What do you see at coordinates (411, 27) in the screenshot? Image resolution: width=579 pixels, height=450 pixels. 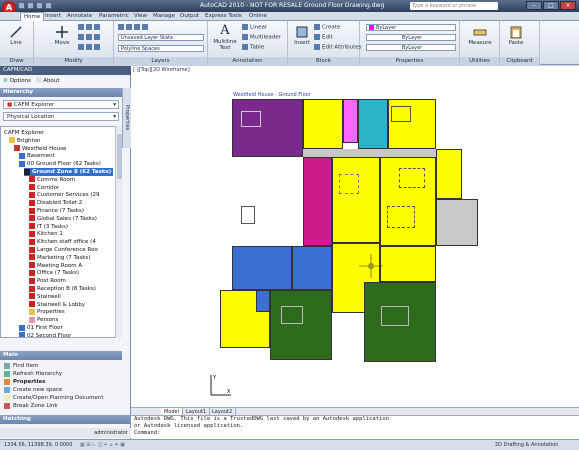 I see `color-dropdown: ByLayer` at bounding box center [411, 27].